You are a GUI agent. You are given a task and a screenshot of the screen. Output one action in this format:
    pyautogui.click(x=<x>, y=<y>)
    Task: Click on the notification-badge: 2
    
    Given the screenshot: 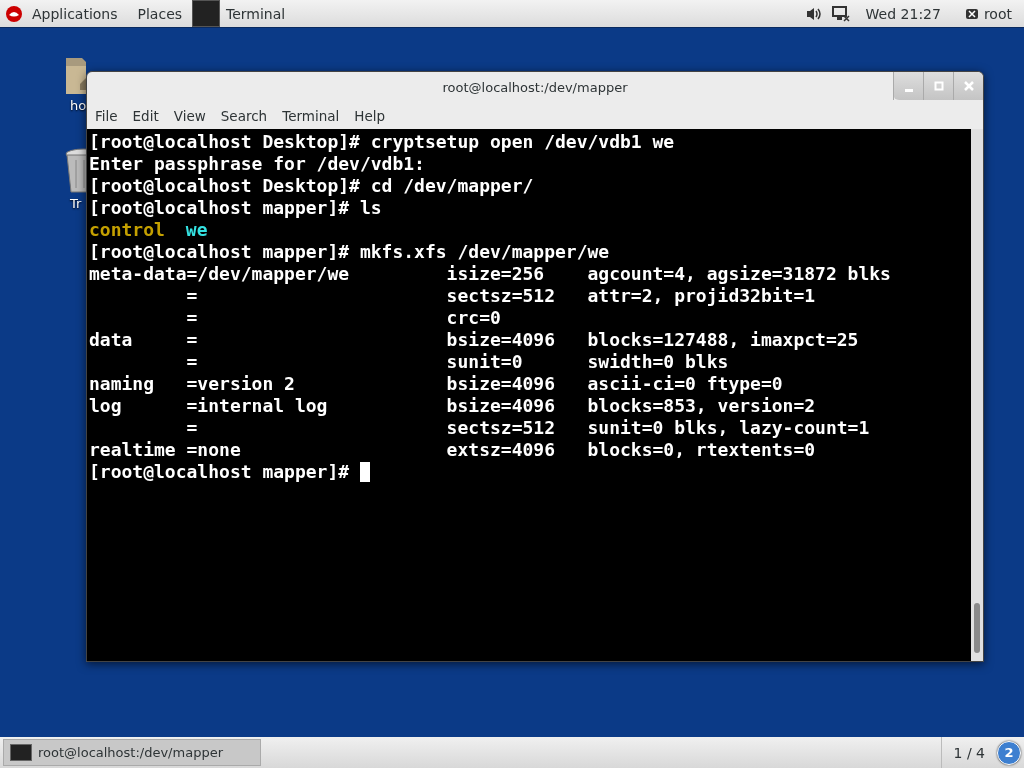 What is the action you would take?
    pyautogui.click(x=1009, y=752)
    